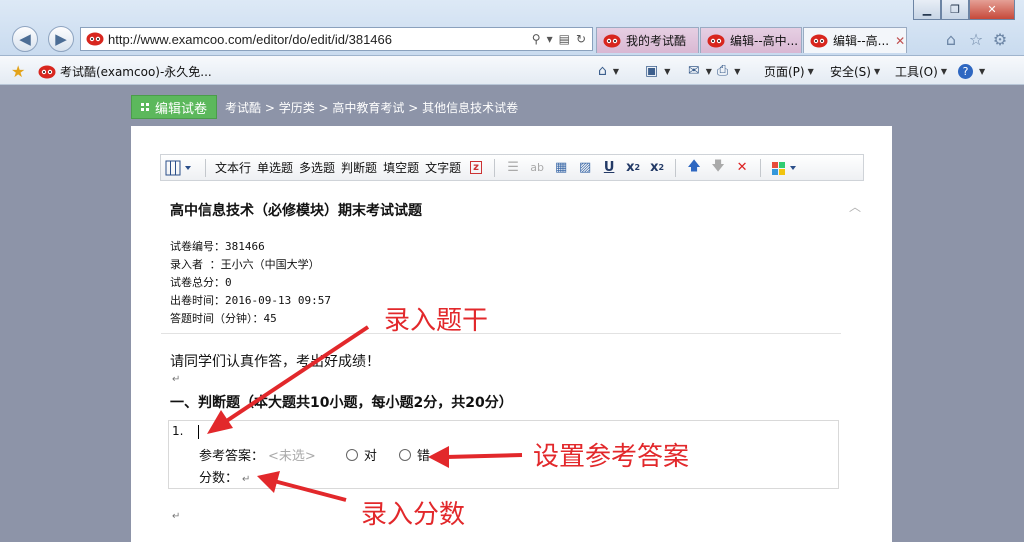  Describe the element at coordinates (145, 107) in the screenshot. I see `grid-icon` at that location.